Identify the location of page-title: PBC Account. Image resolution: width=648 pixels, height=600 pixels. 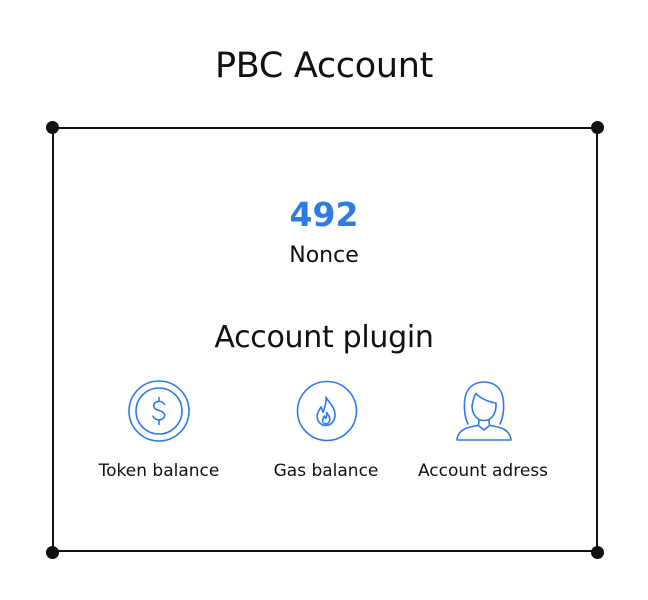
(324, 66).